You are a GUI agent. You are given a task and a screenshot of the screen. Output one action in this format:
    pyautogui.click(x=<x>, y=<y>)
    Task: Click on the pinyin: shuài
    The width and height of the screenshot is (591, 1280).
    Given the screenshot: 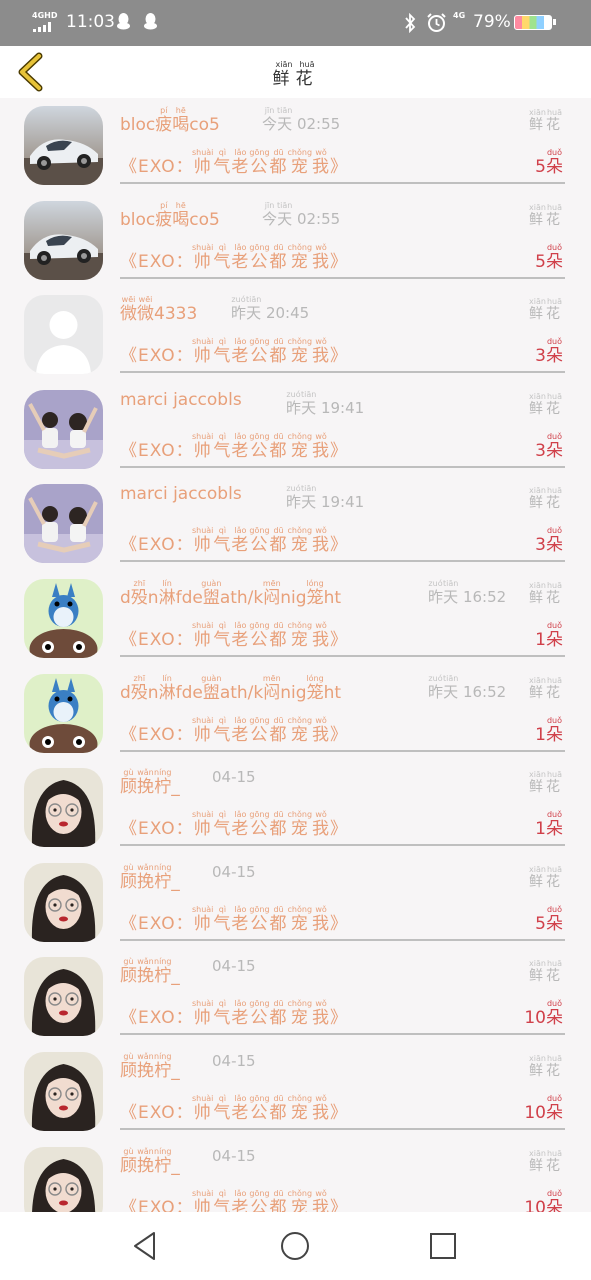 What is the action you would take?
    pyautogui.click(x=202, y=1004)
    